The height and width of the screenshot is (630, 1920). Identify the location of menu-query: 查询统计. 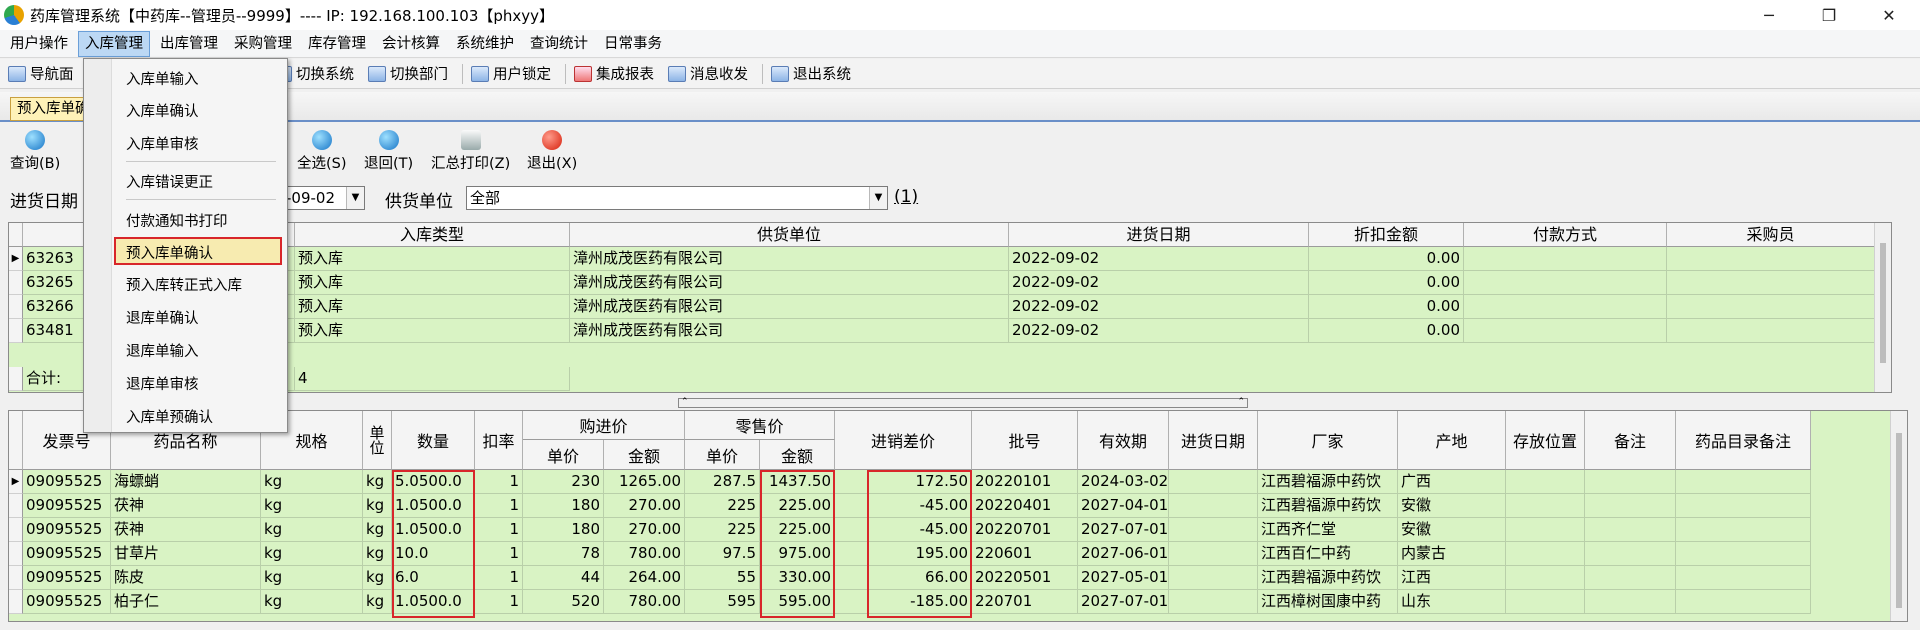
(559, 44).